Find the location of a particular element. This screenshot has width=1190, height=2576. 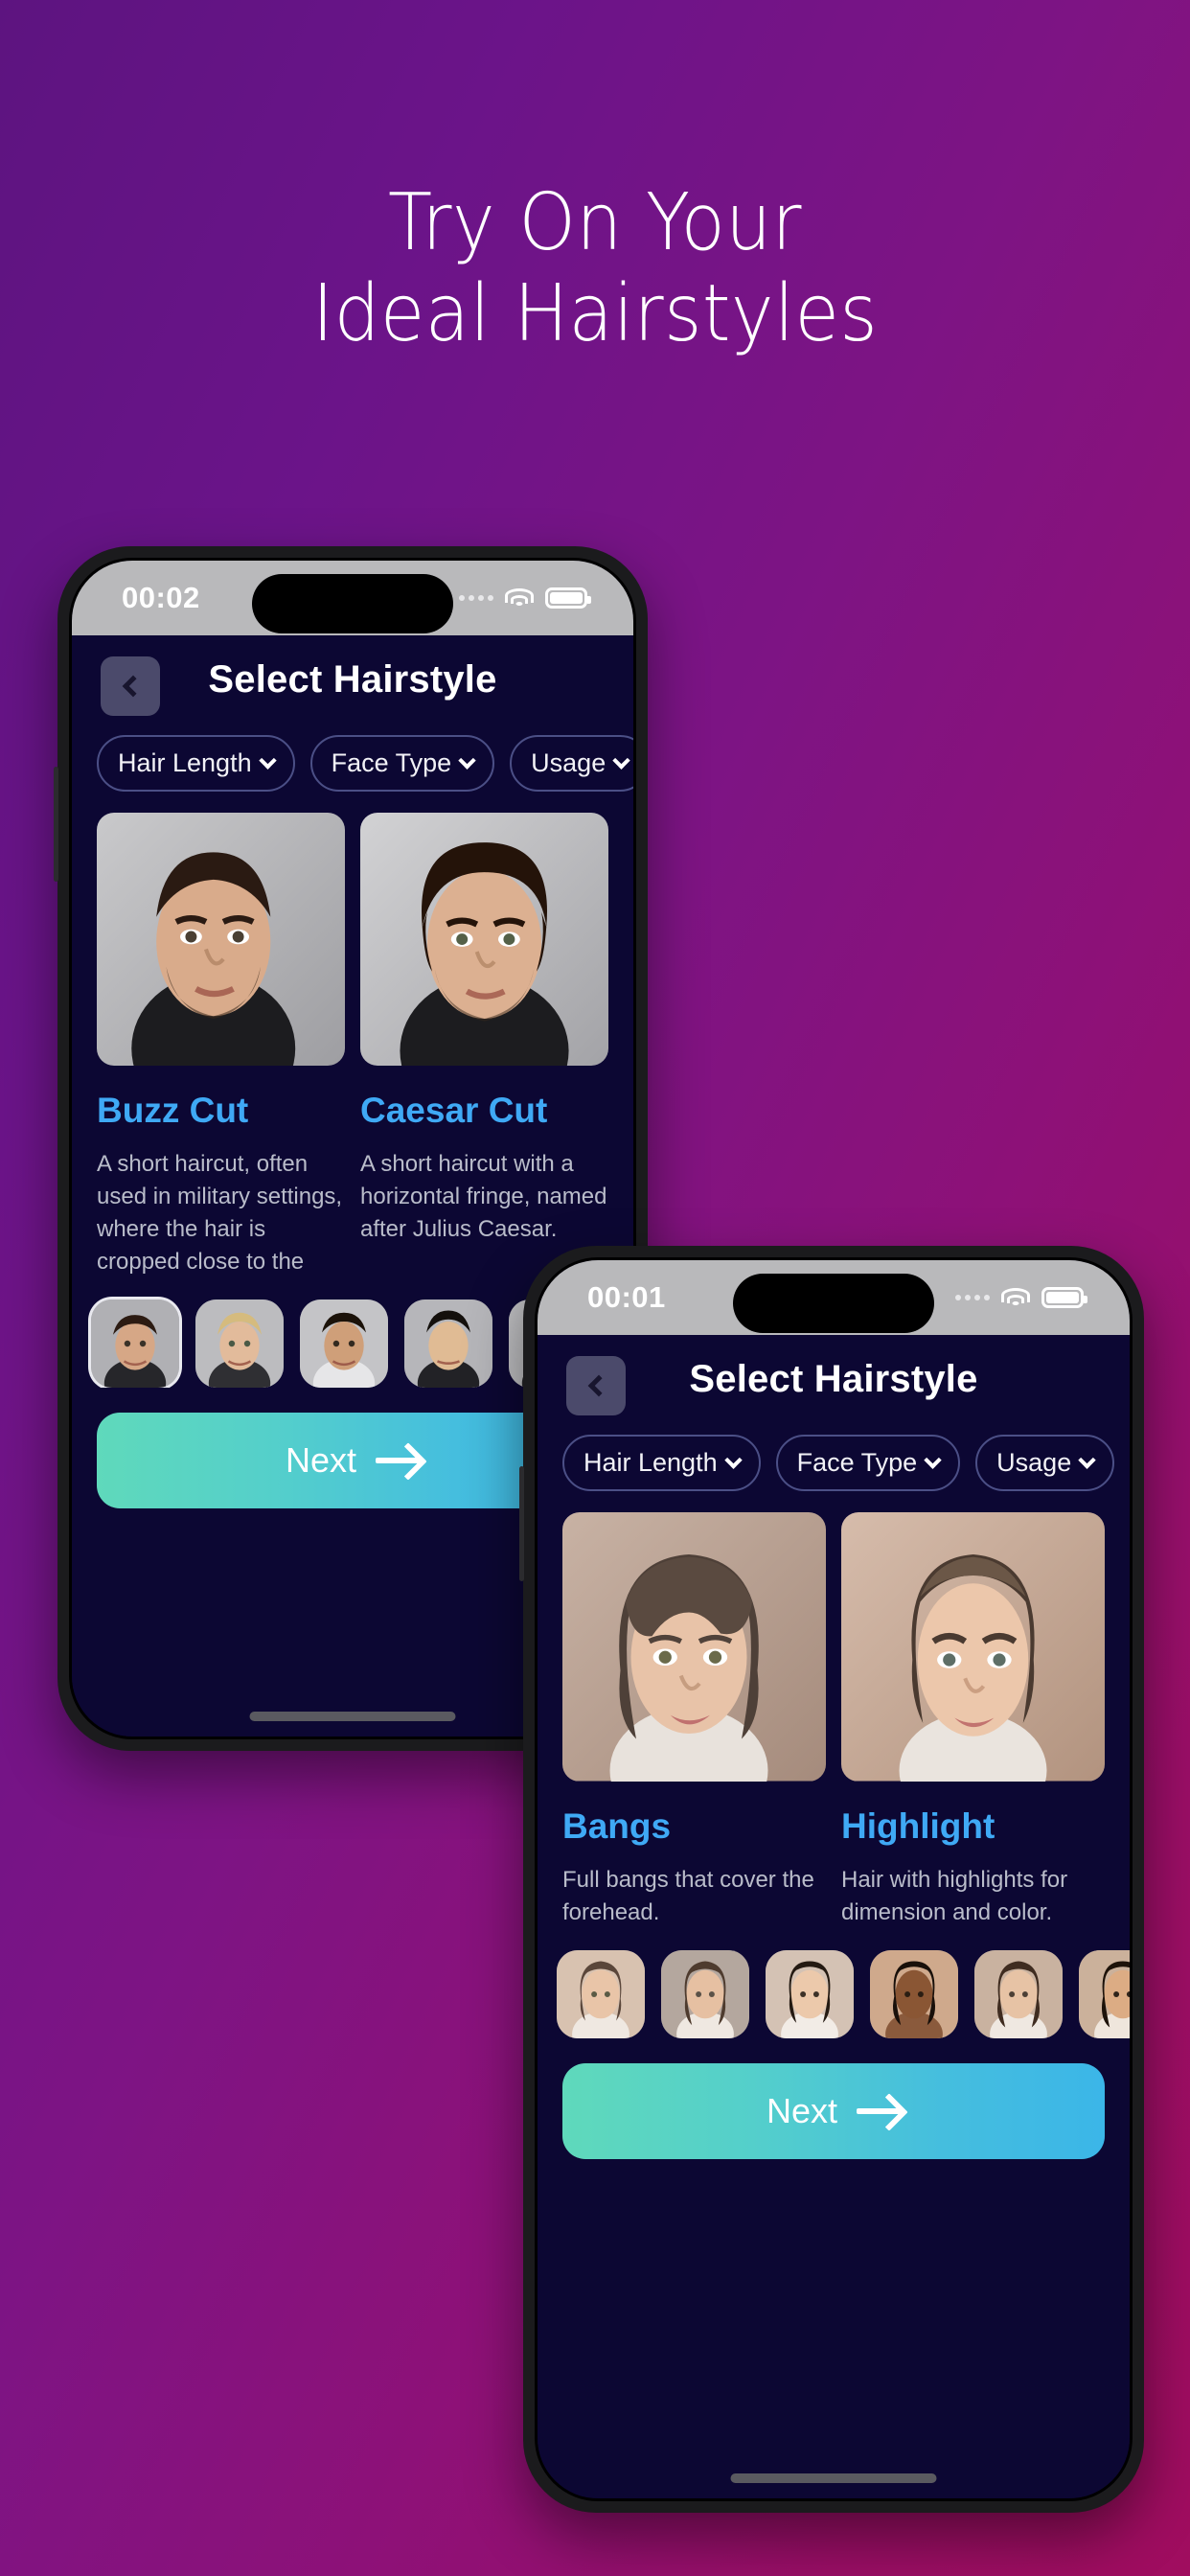

status-bar-time: 00:01 is located at coordinates (626, 1297).